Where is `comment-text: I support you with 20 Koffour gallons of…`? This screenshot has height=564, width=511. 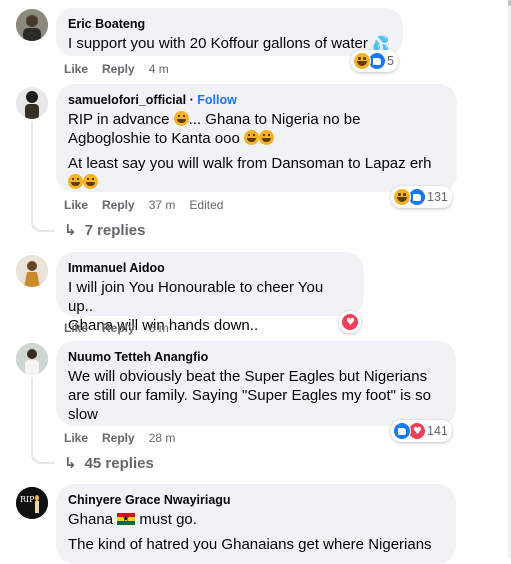
comment-text: I support you with 20 Koffour gallons of… is located at coordinates (229, 43).